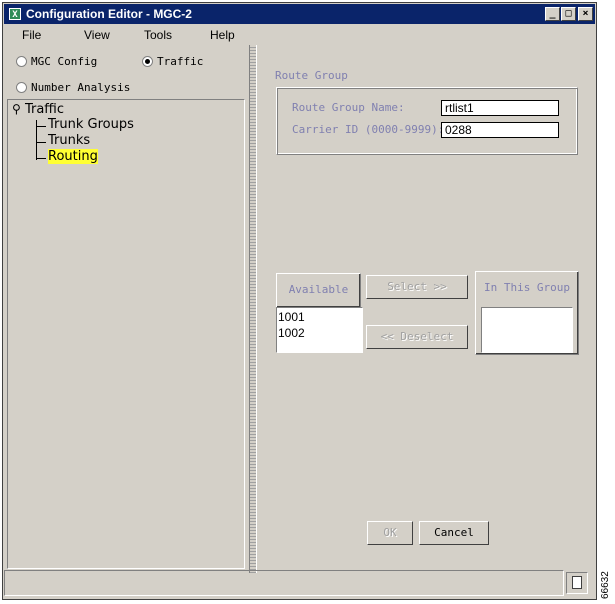 Image resolution: width=615 pixels, height=604 pixels. I want to click on in-group-label: In This Group, so click(527, 287).